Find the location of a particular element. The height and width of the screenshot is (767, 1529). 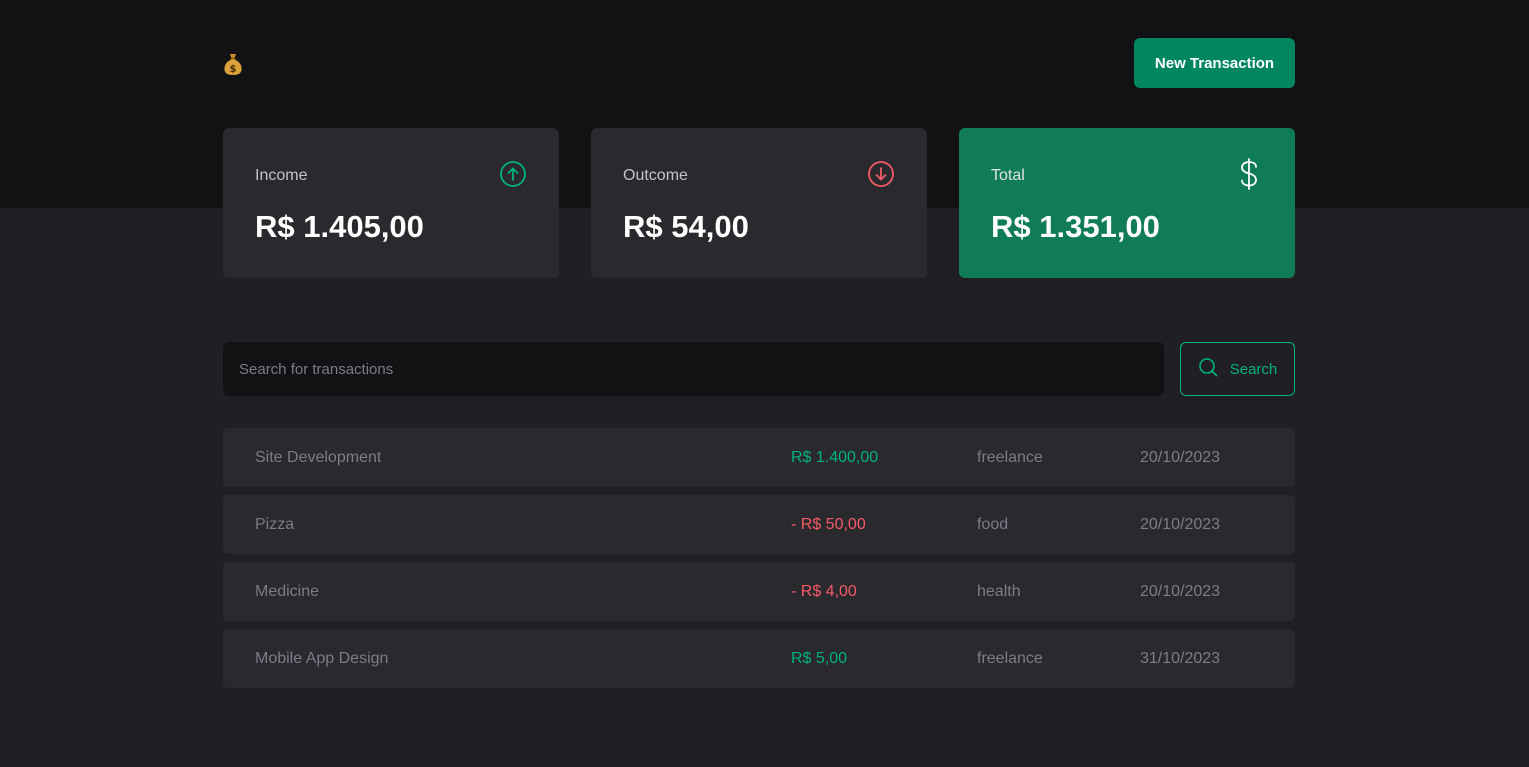

search-input is located at coordinates (693, 369).